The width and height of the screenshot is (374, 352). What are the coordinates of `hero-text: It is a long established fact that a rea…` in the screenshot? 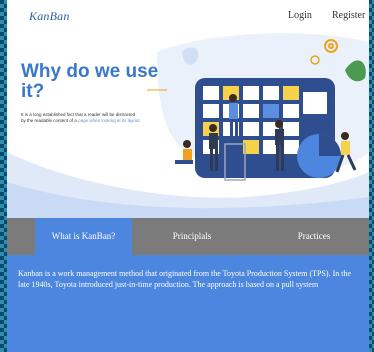 It's located at (81, 118).